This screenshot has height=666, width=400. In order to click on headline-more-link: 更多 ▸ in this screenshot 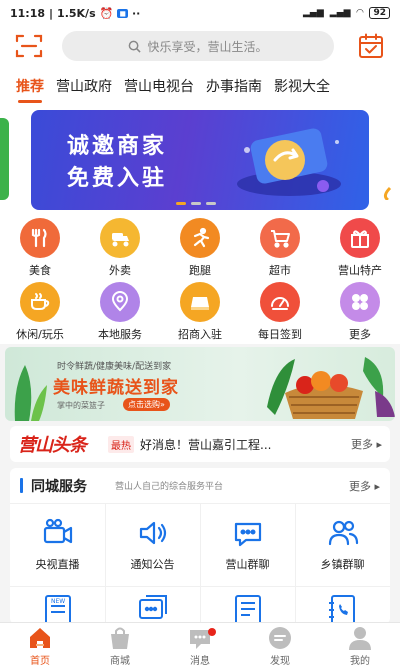, I will do `click(366, 444)`.